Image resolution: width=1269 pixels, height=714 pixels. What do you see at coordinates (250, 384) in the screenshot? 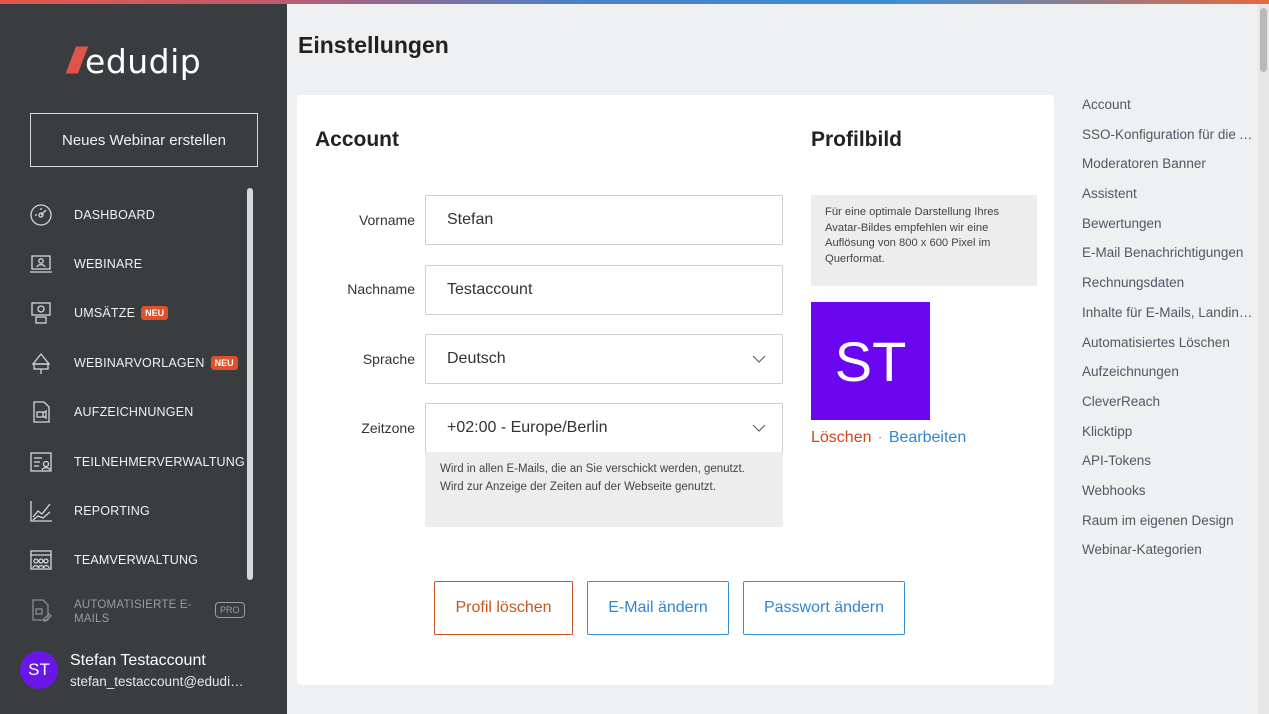
I see `sidebar-scrollbar` at bounding box center [250, 384].